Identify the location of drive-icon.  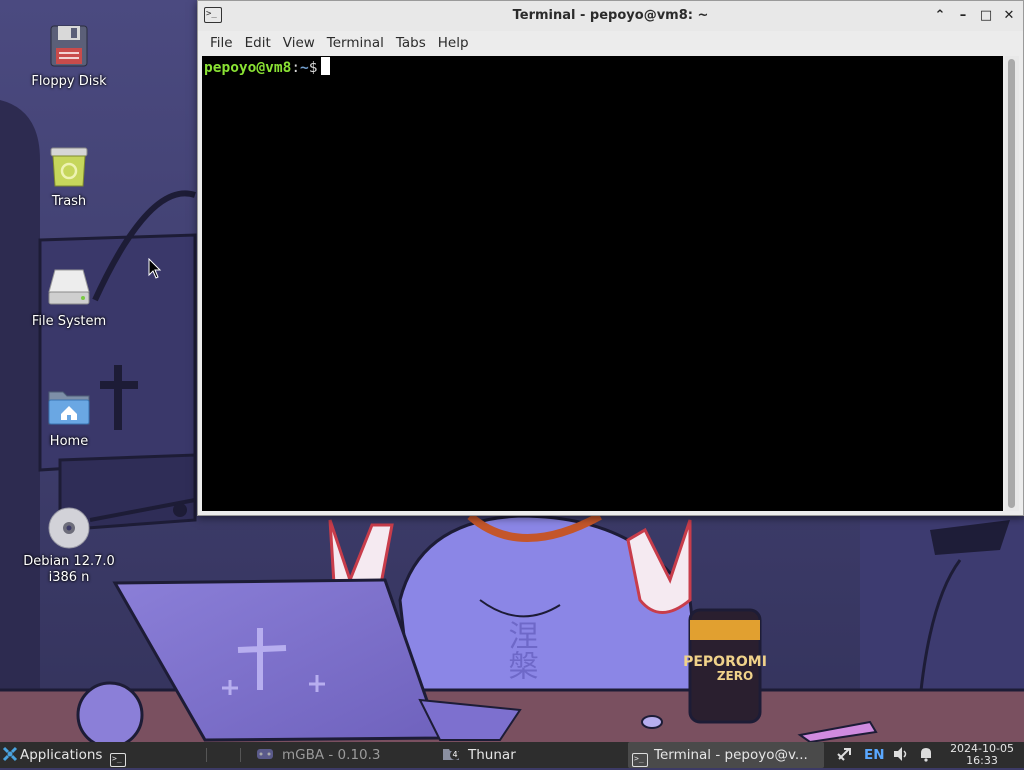
(69, 286).